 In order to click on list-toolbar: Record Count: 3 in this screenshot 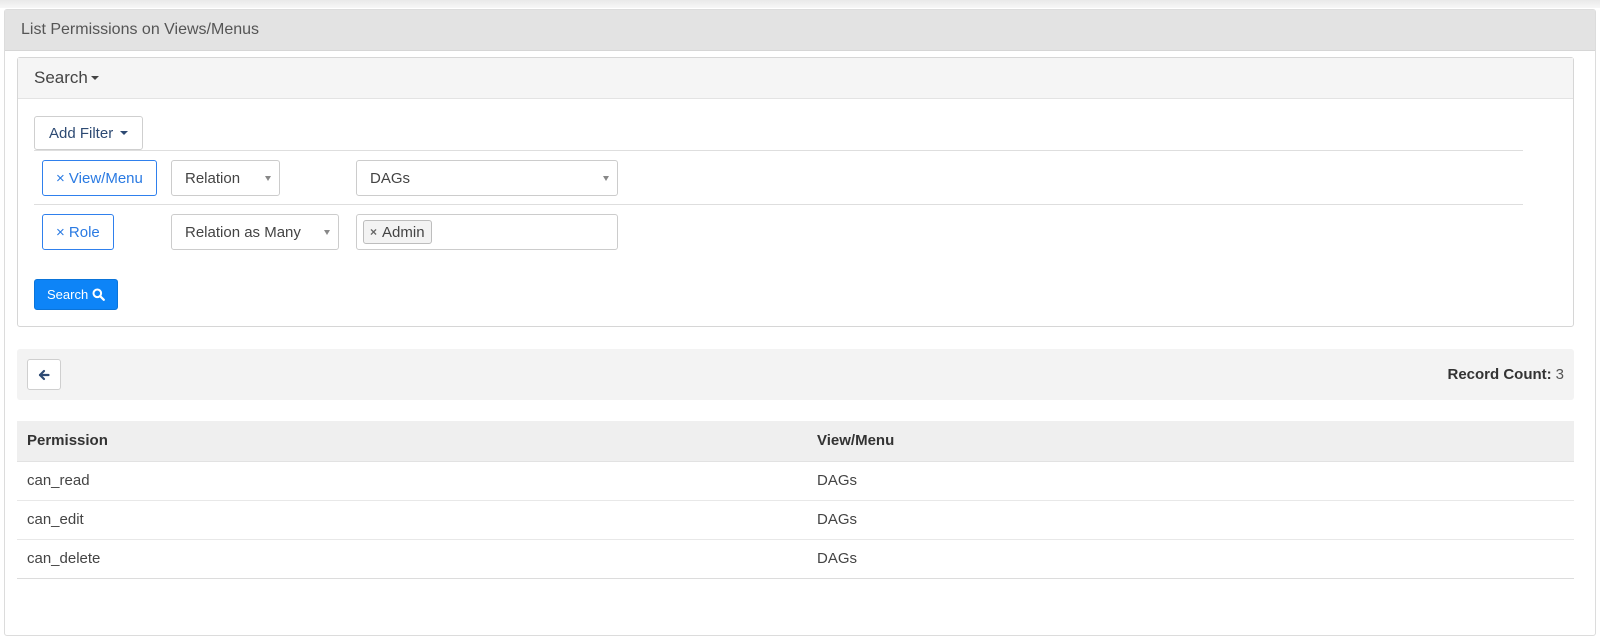, I will do `click(795, 374)`.